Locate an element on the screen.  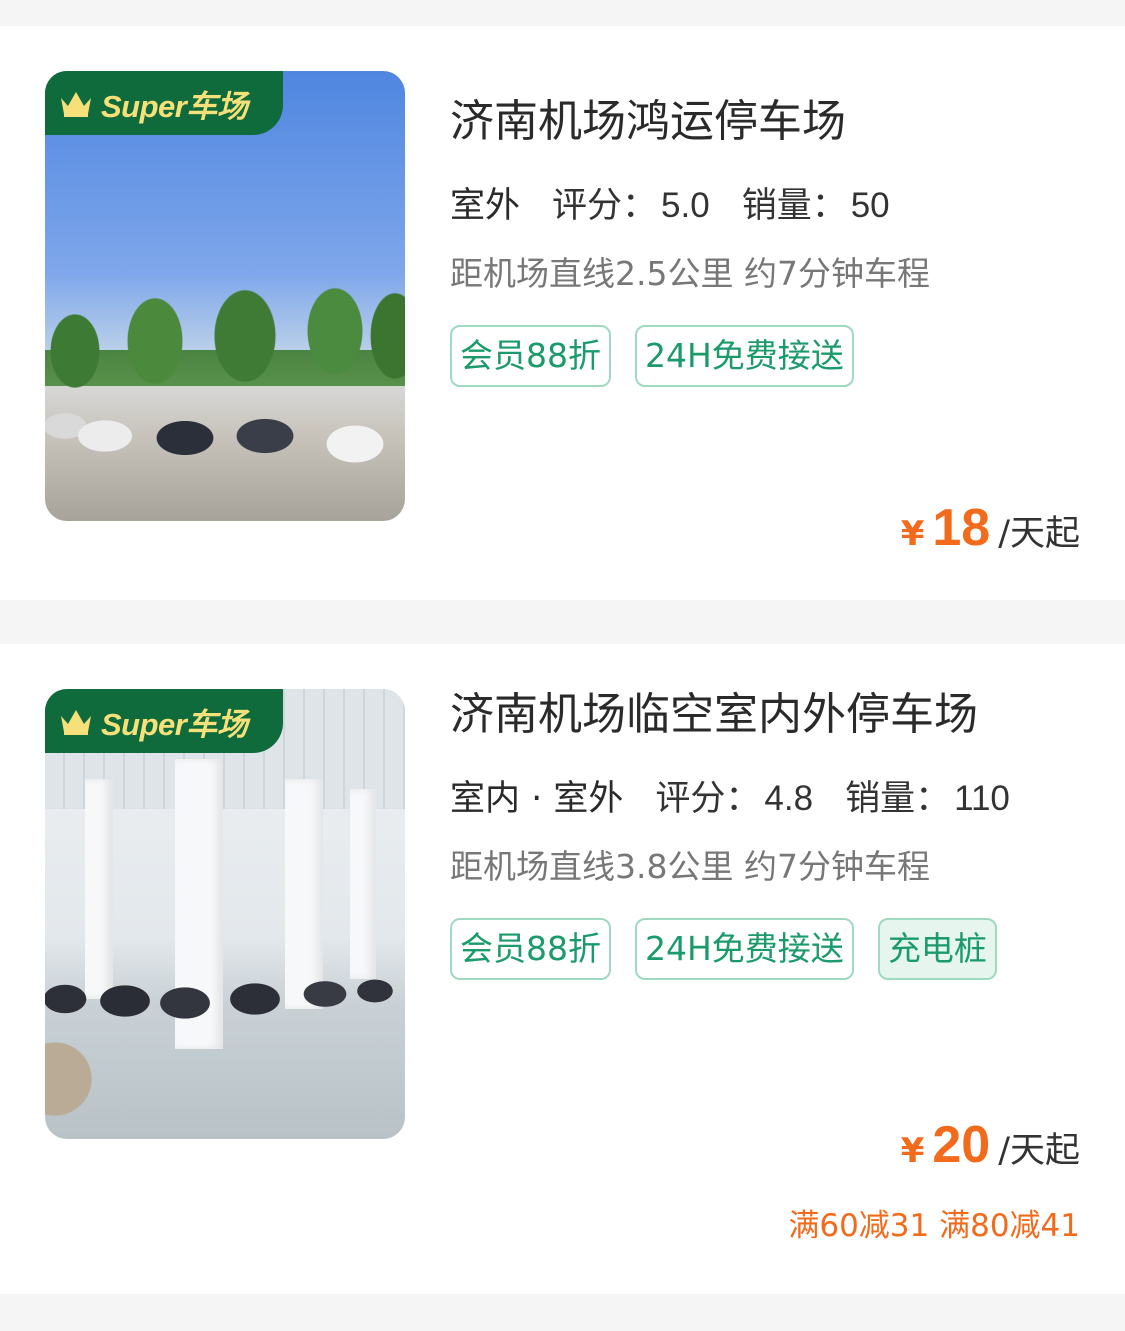
sales-value: 50 is located at coordinates (870, 205).